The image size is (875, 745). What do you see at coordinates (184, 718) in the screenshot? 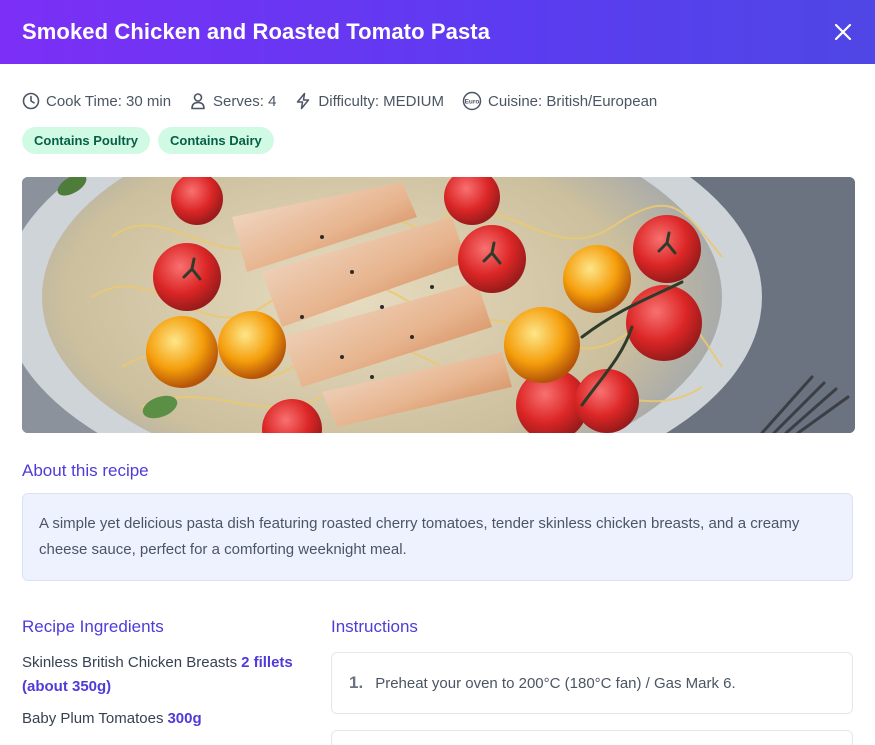
I see `ingredient-quantity: 300g` at bounding box center [184, 718].